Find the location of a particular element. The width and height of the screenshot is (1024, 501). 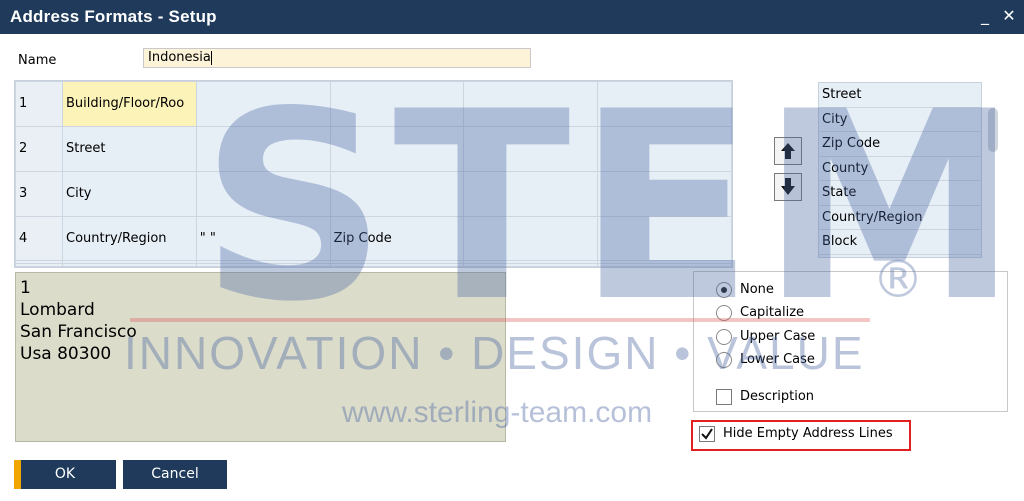

arrow-down-icon is located at coordinates (788, 186).